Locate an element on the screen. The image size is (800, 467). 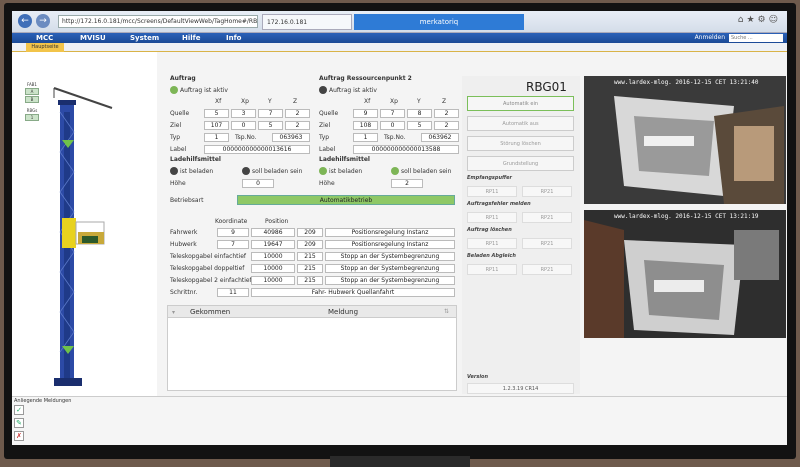
lhm2-hoehe-label: Höhe is located at coordinates (327, 183).